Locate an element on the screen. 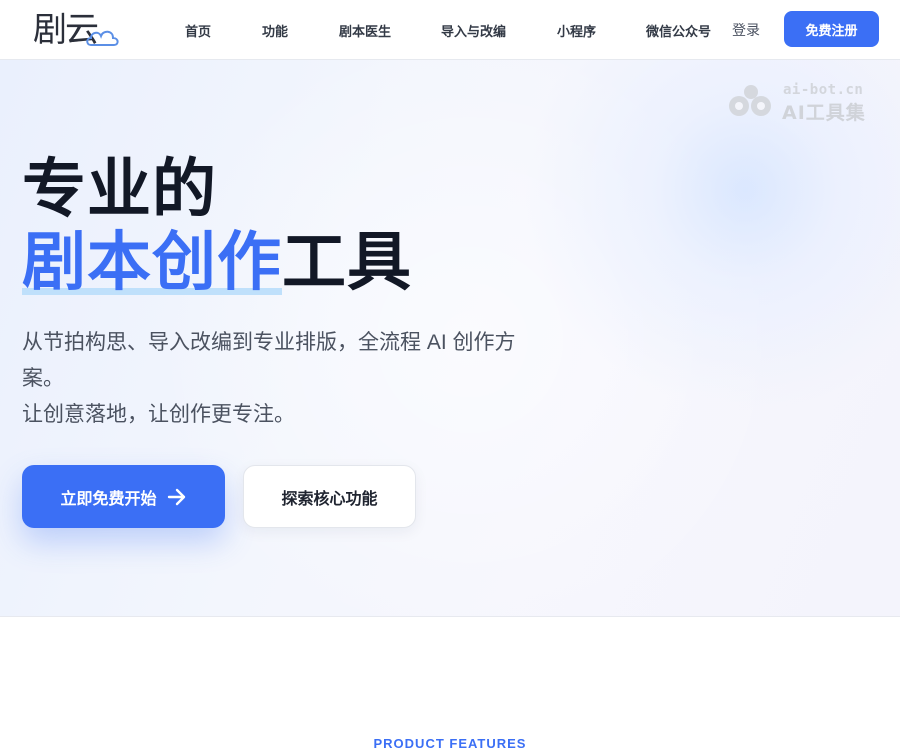 This screenshot has width=900, height=750. watermark: ai-bot.cn AI工具集 is located at coordinates (807, 103).